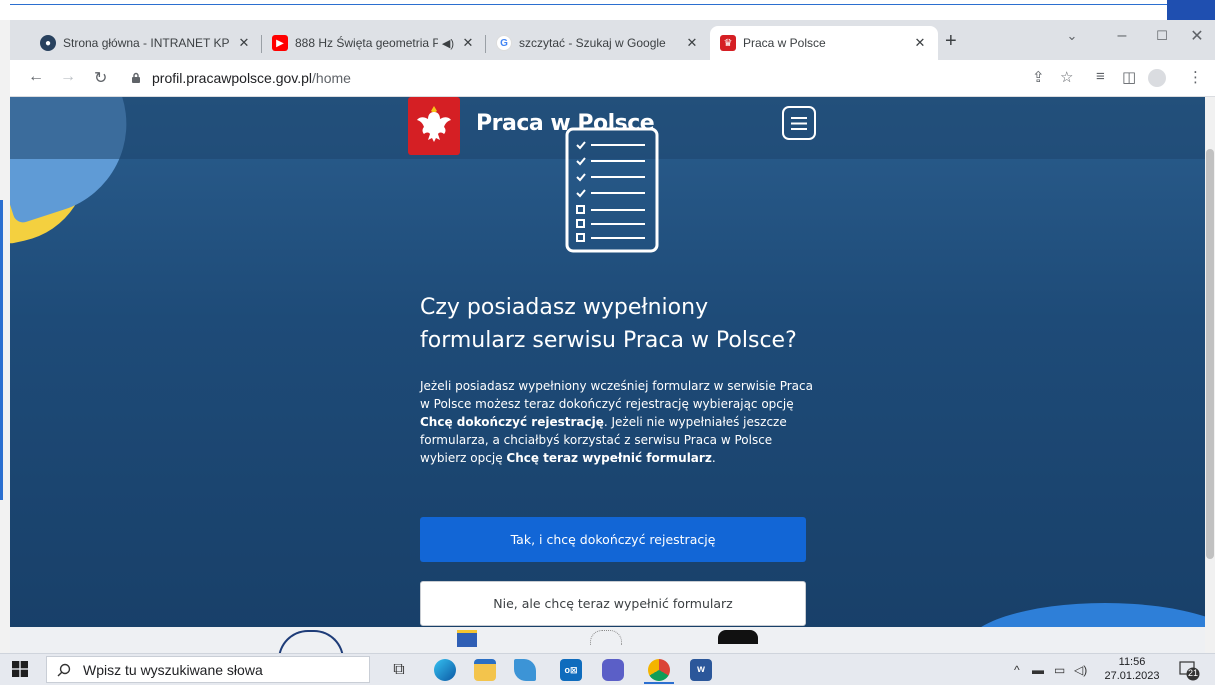  I want to click on notifications-button: 21, so click(1189, 670).